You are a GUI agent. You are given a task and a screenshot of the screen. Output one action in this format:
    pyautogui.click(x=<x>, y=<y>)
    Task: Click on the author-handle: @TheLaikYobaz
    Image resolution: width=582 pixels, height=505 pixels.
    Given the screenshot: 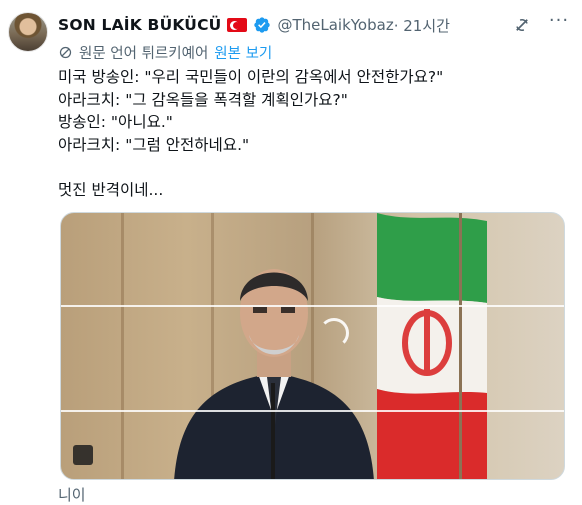 What is the action you would take?
    pyautogui.click(x=335, y=25)
    